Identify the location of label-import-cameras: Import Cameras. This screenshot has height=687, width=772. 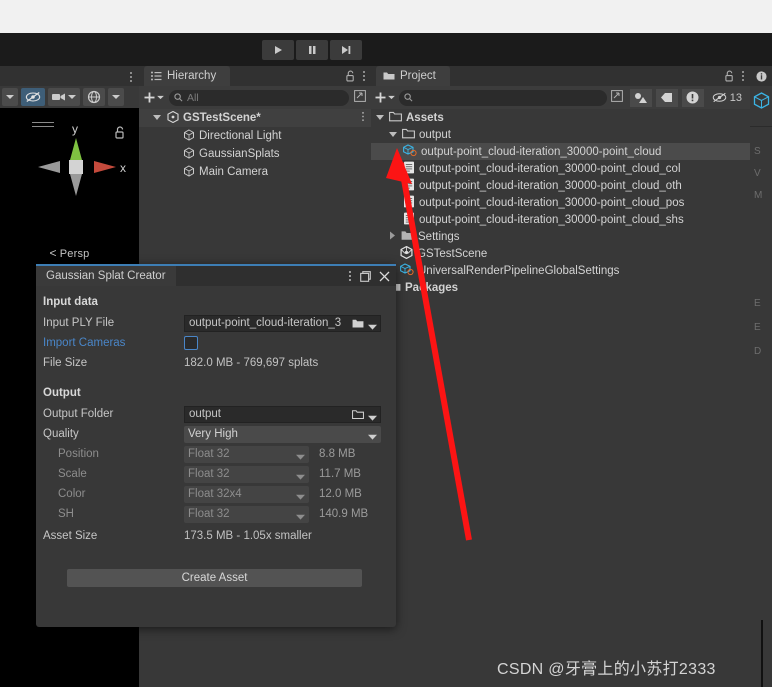
(110, 343).